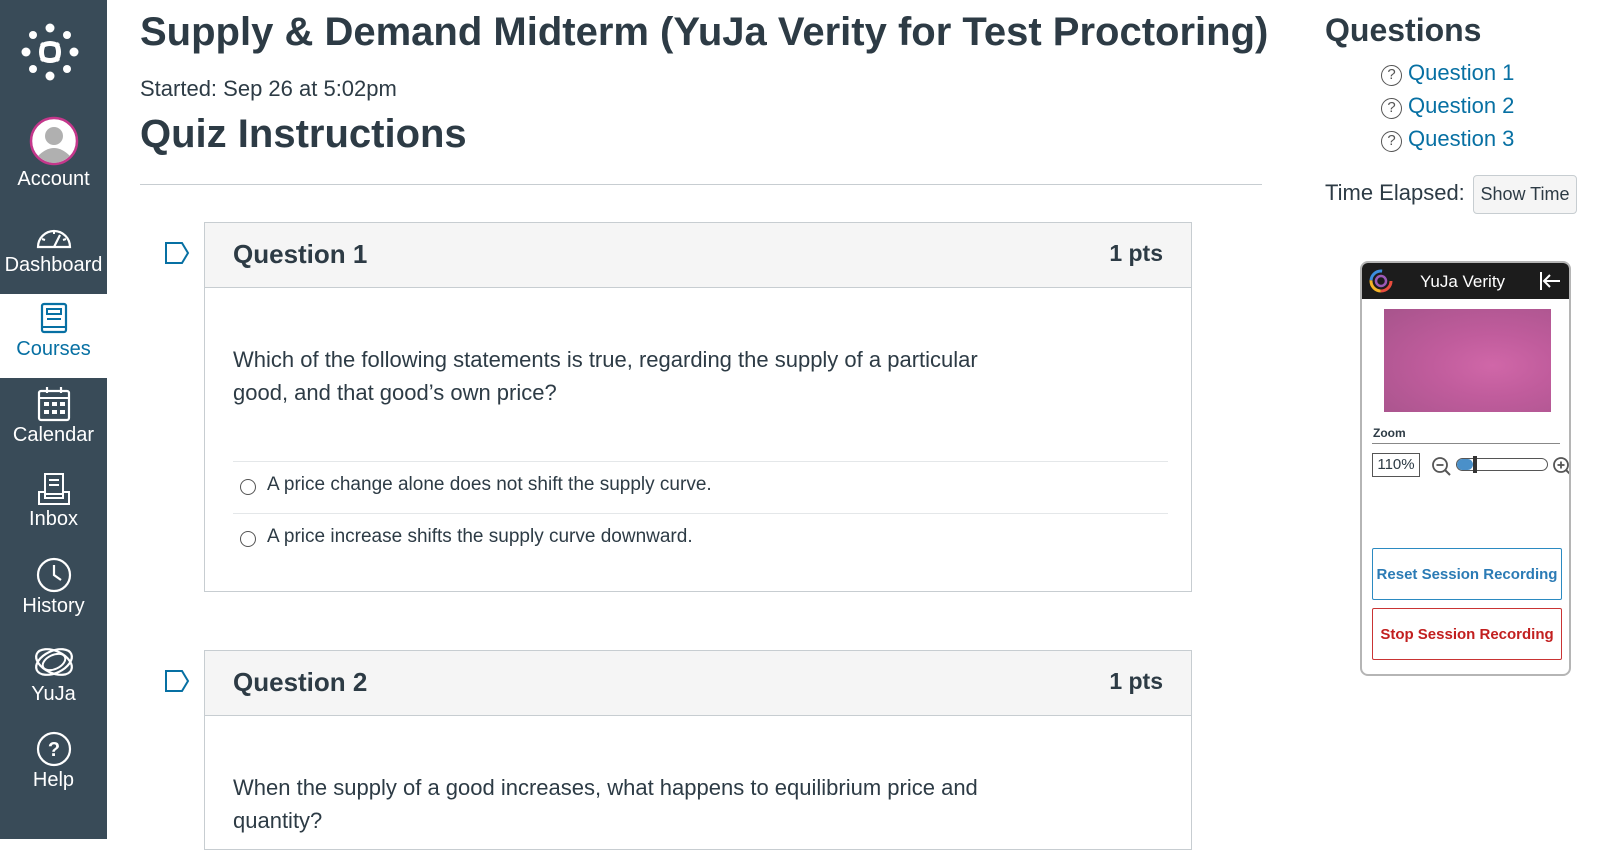  I want to click on webcam-preview, so click(1467, 360).